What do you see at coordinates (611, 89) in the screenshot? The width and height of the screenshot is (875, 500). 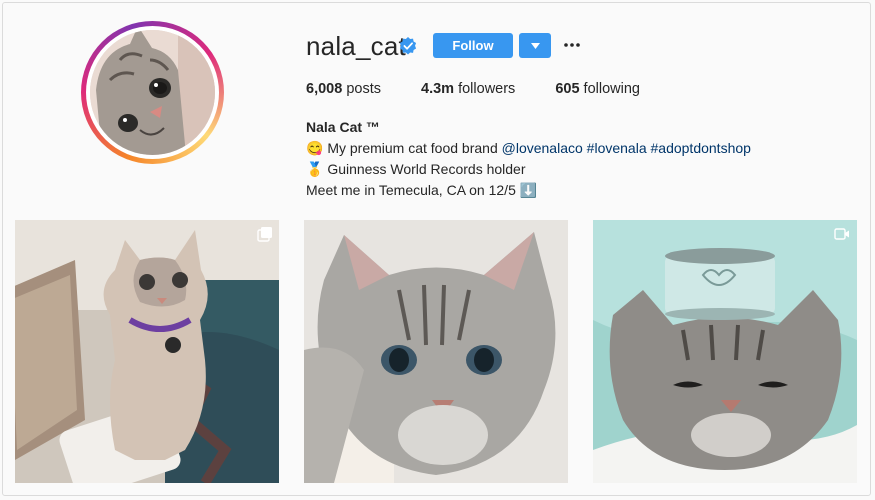 I see `following-label: following` at bounding box center [611, 89].